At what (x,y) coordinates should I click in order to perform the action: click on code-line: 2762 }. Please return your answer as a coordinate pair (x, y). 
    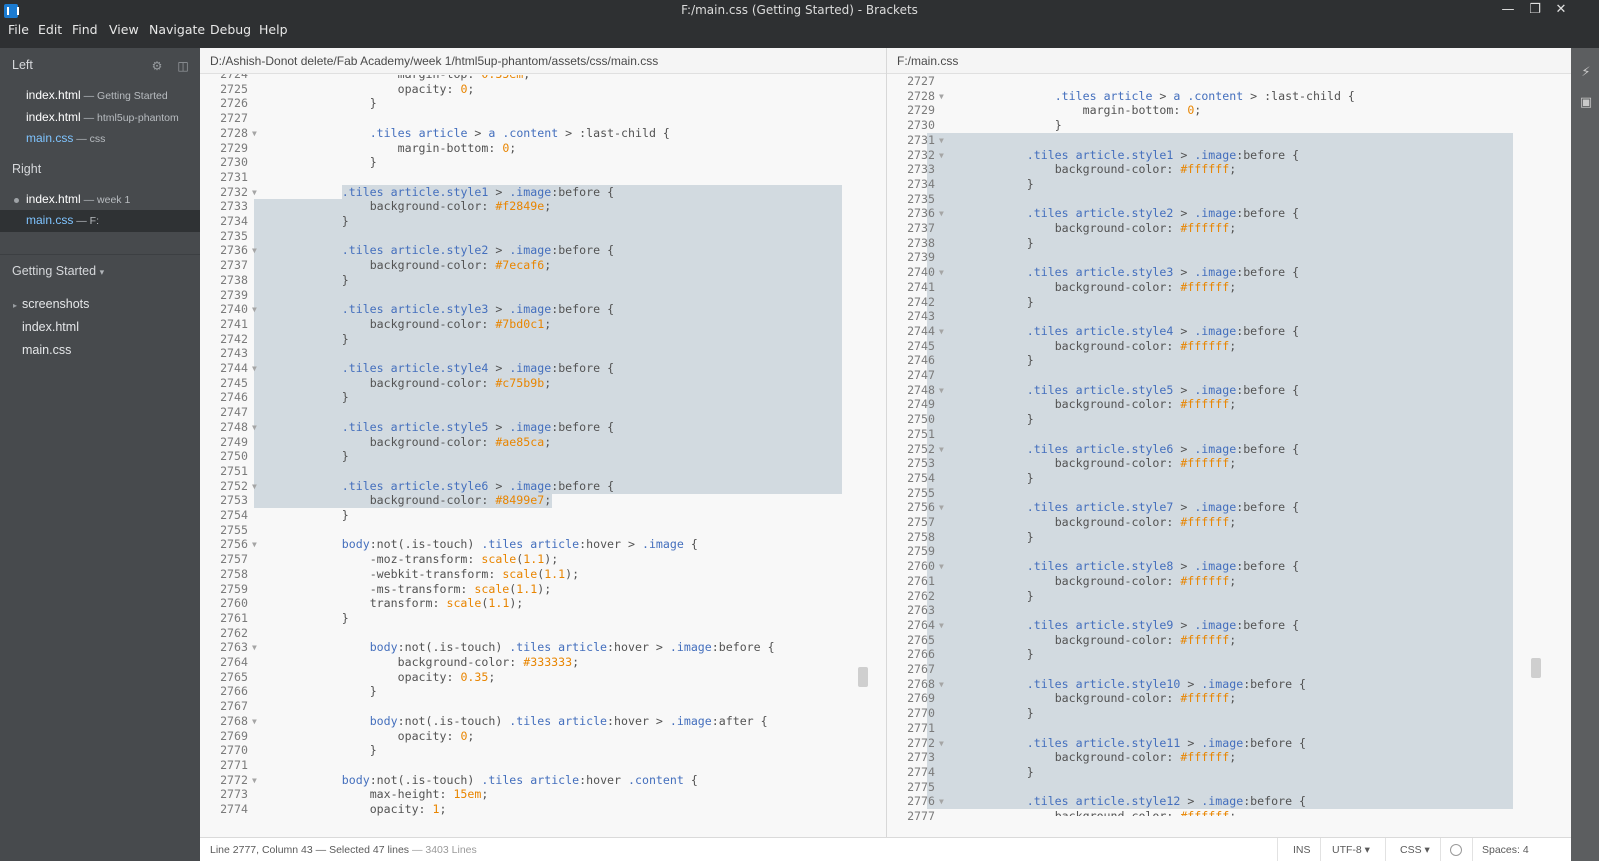
    Looking at the image, I should click on (1229, 596).